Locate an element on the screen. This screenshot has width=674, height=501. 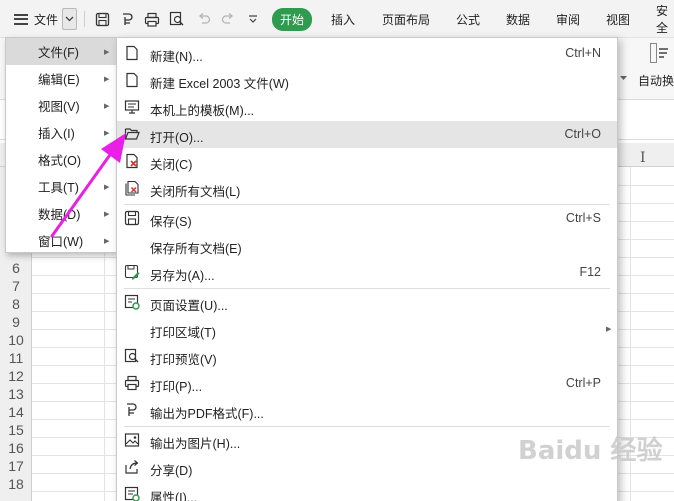
menu-item-label: 打印预览(V) is located at coordinates (183, 360).